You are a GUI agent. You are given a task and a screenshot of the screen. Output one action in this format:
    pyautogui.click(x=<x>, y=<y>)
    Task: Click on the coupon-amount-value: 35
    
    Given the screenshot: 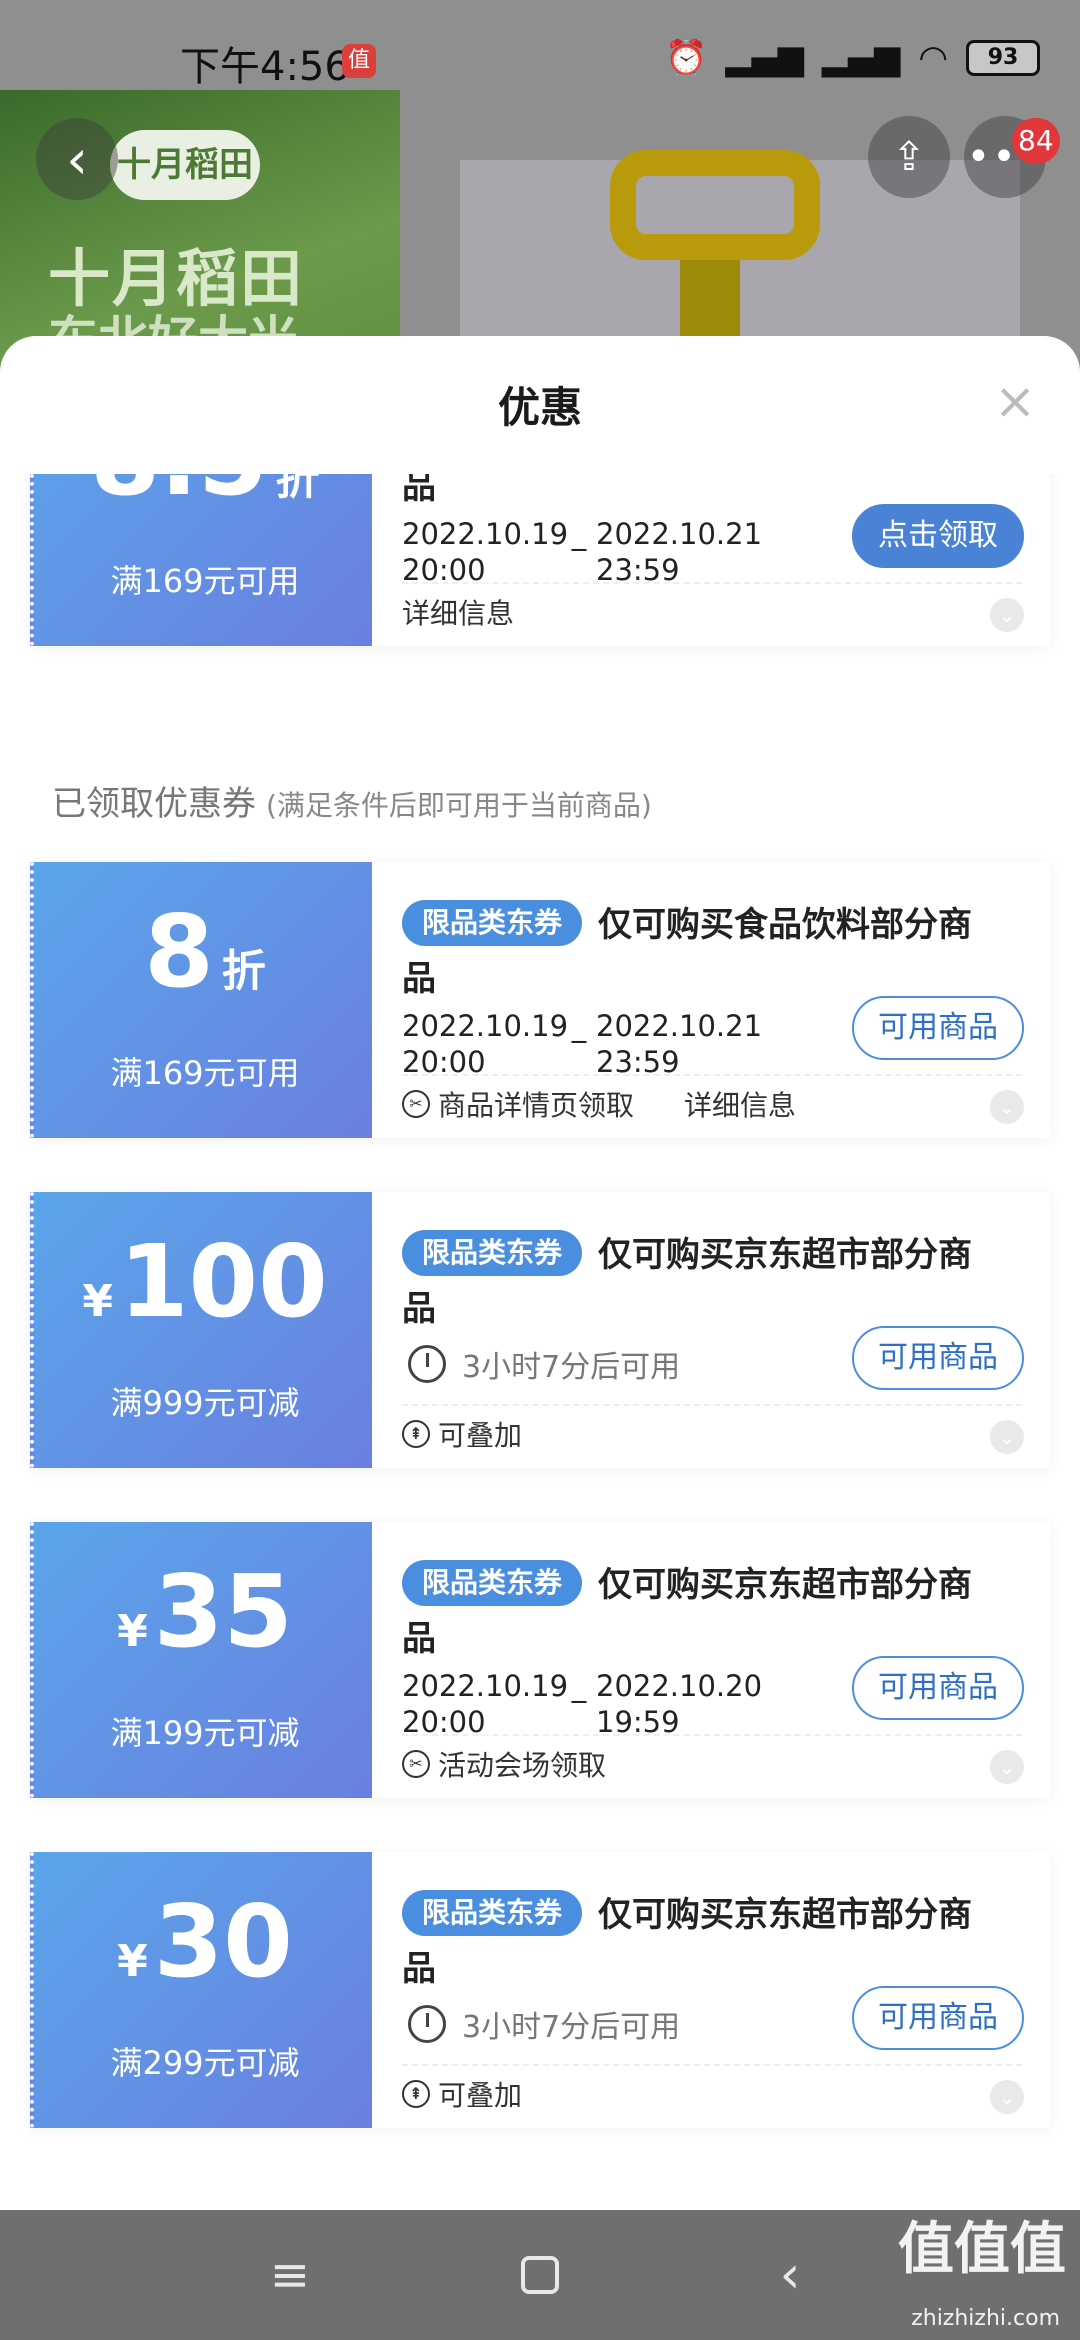 What is the action you would take?
    pyautogui.click(x=223, y=1611)
    